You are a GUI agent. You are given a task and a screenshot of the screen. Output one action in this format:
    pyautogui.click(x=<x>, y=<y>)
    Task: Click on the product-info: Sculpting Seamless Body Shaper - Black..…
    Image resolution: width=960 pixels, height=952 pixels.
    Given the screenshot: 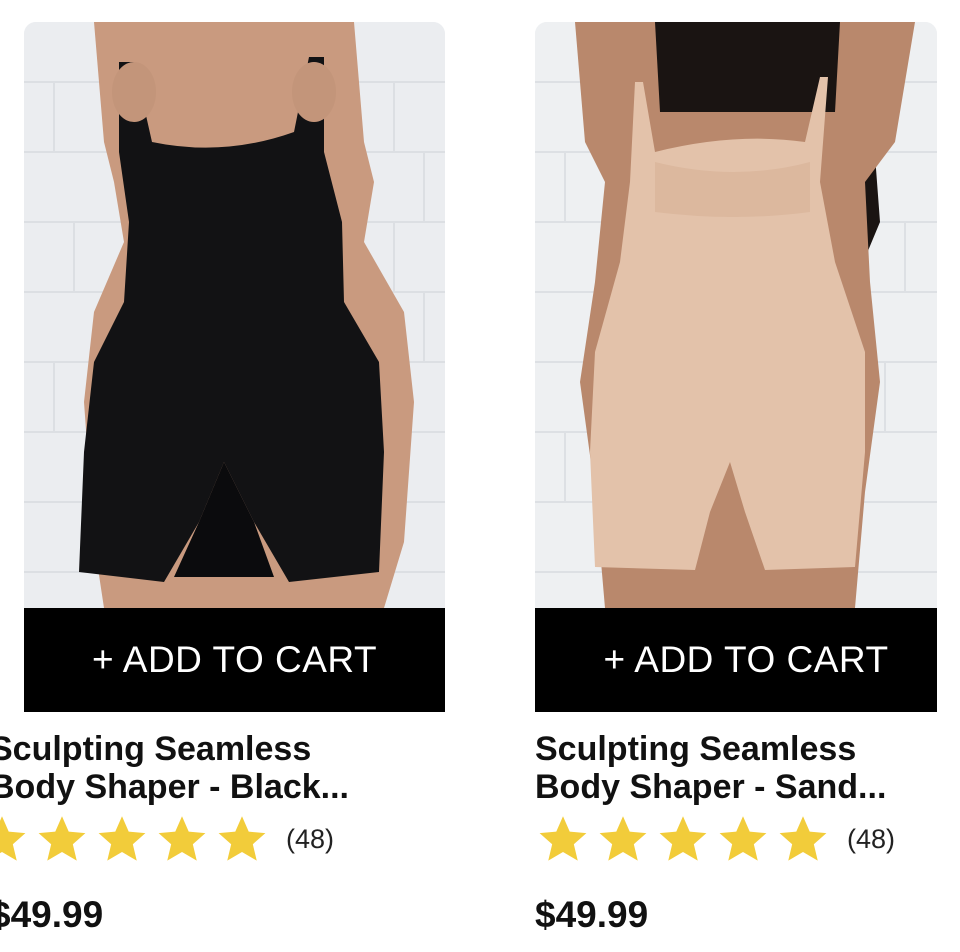 What is the action you would take?
    pyautogui.click(x=222, y=833)
    